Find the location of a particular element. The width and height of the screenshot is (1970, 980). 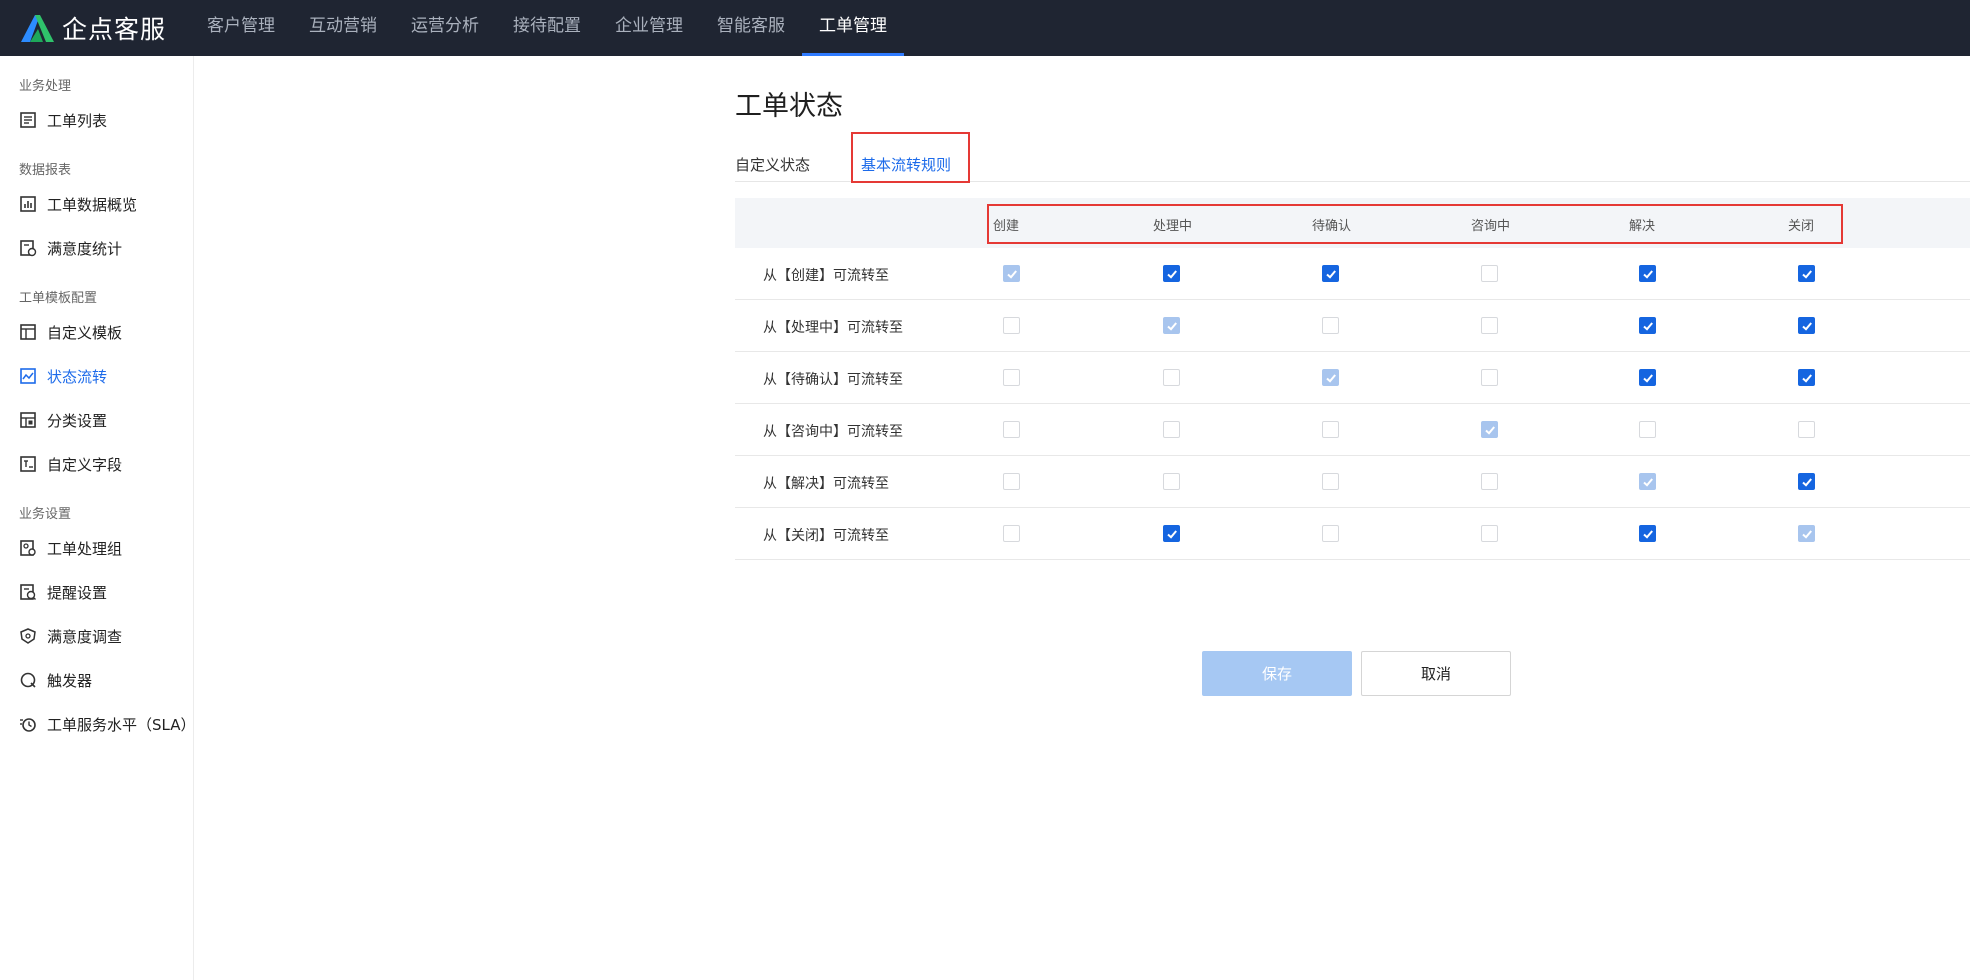

sidebar-item: 提醒设置 is located at coordinates (96, 592).